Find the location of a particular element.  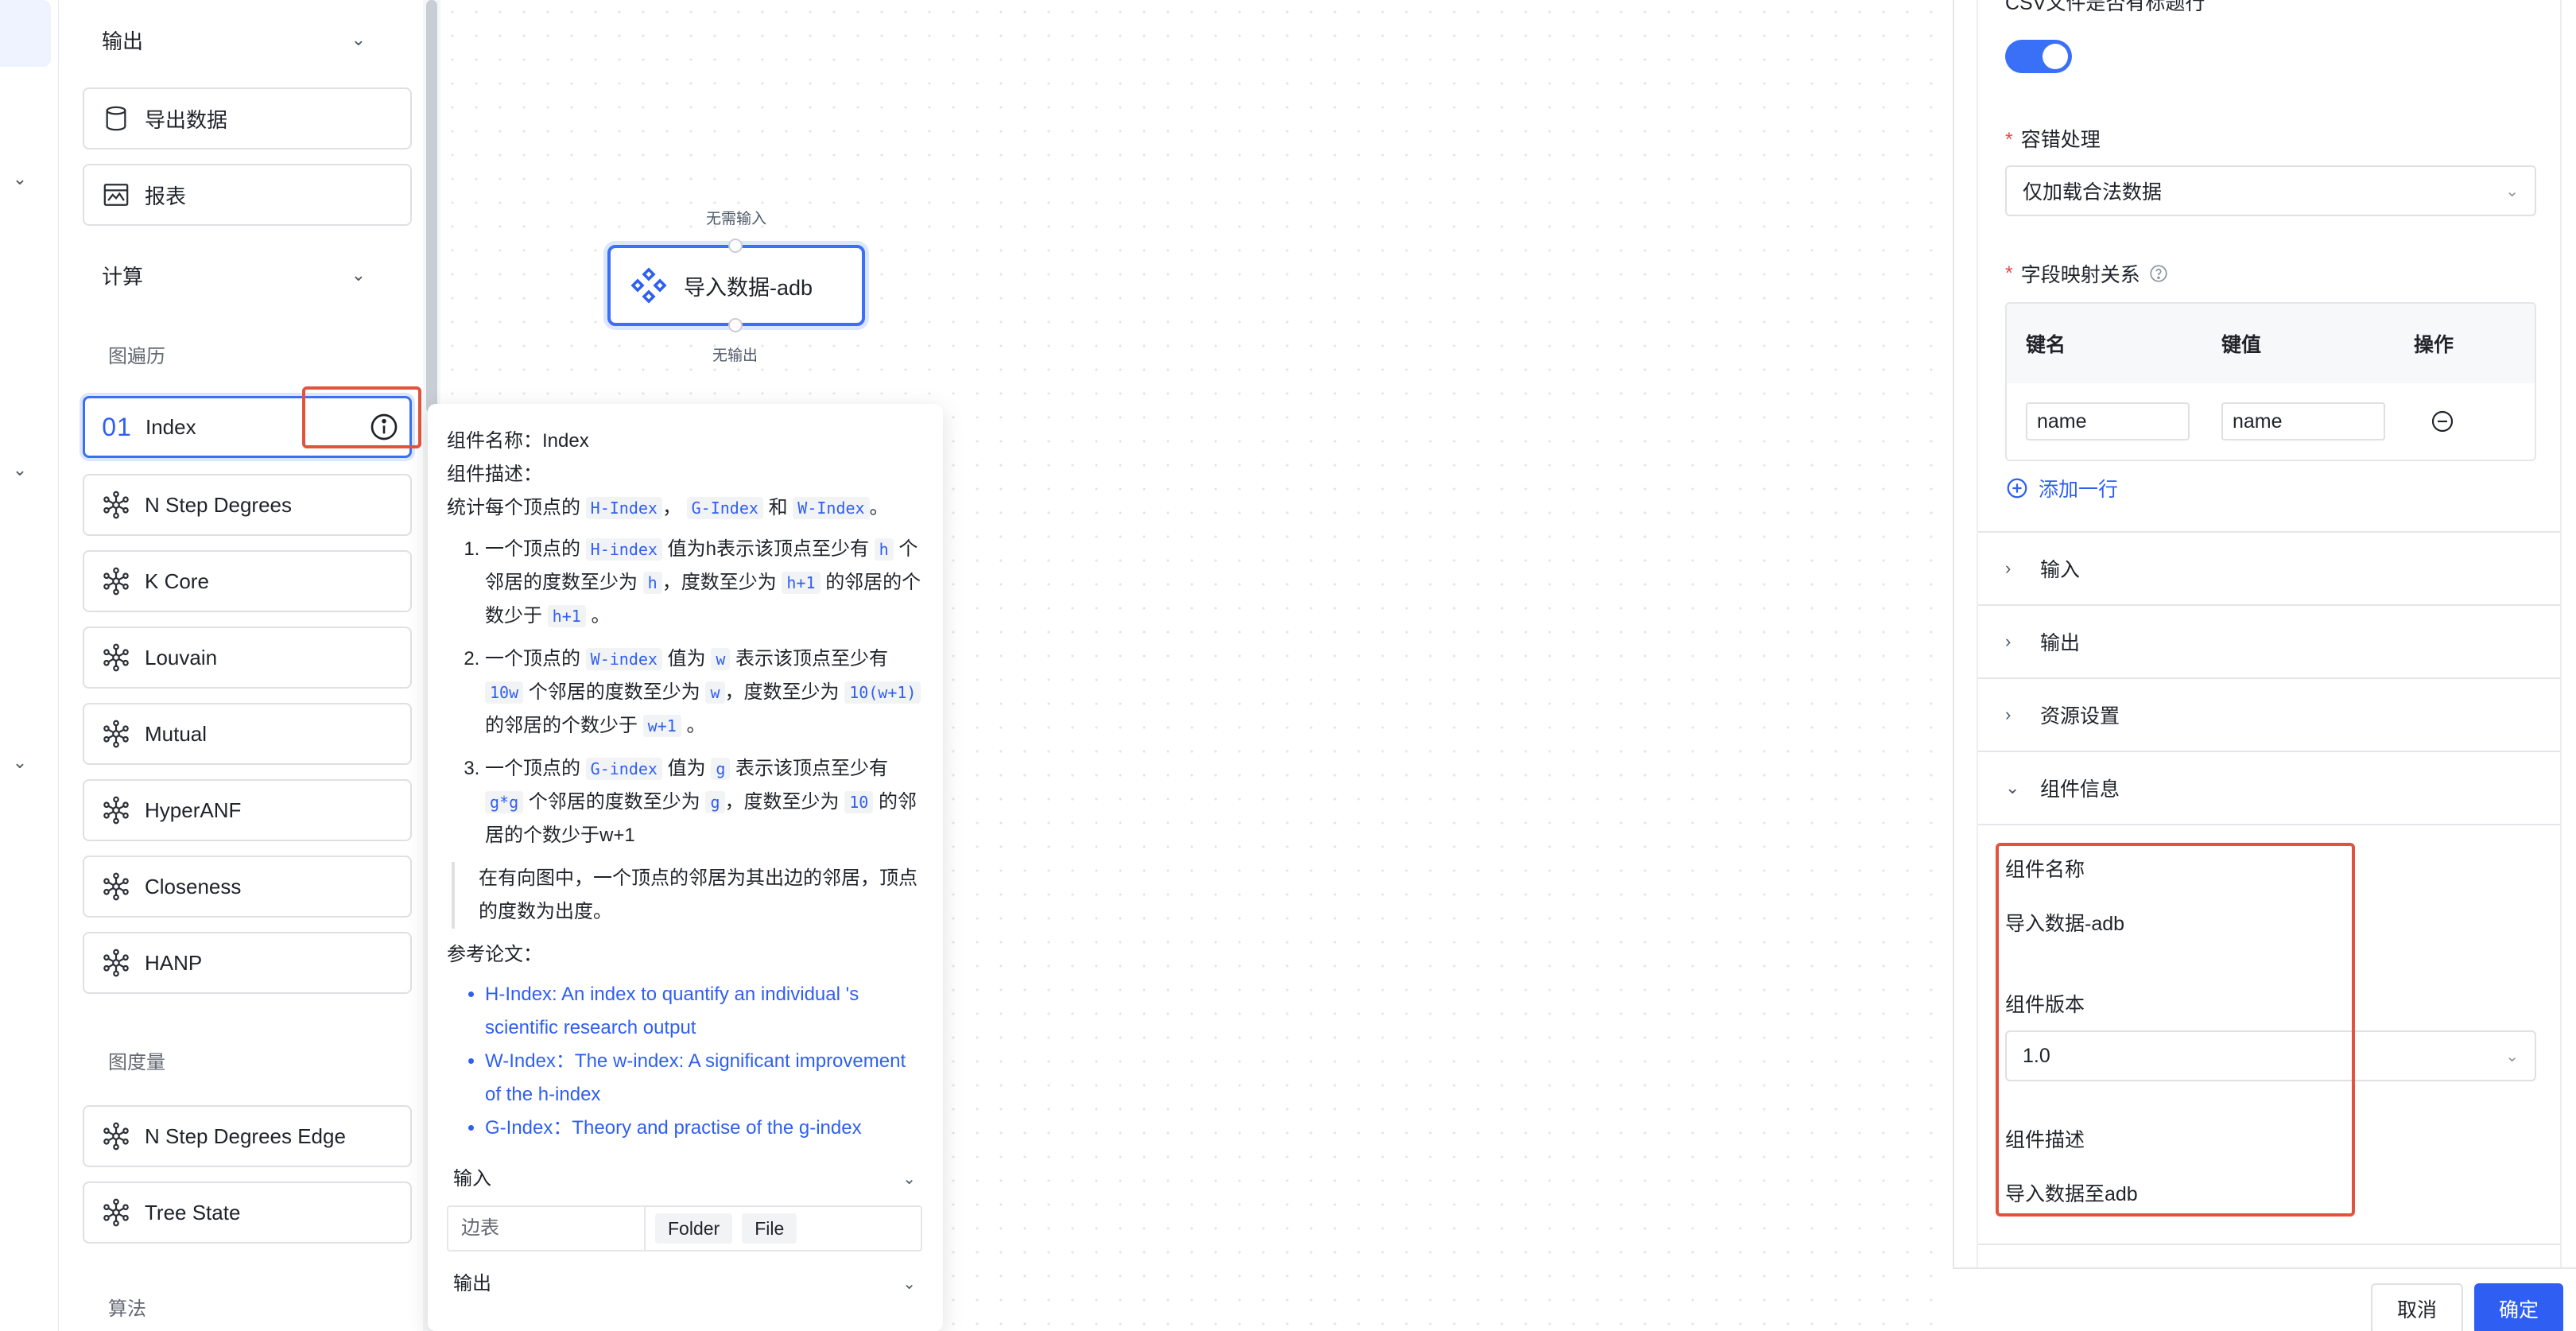

palette-item-label: Tree State is located at coordinates (193, 1212).